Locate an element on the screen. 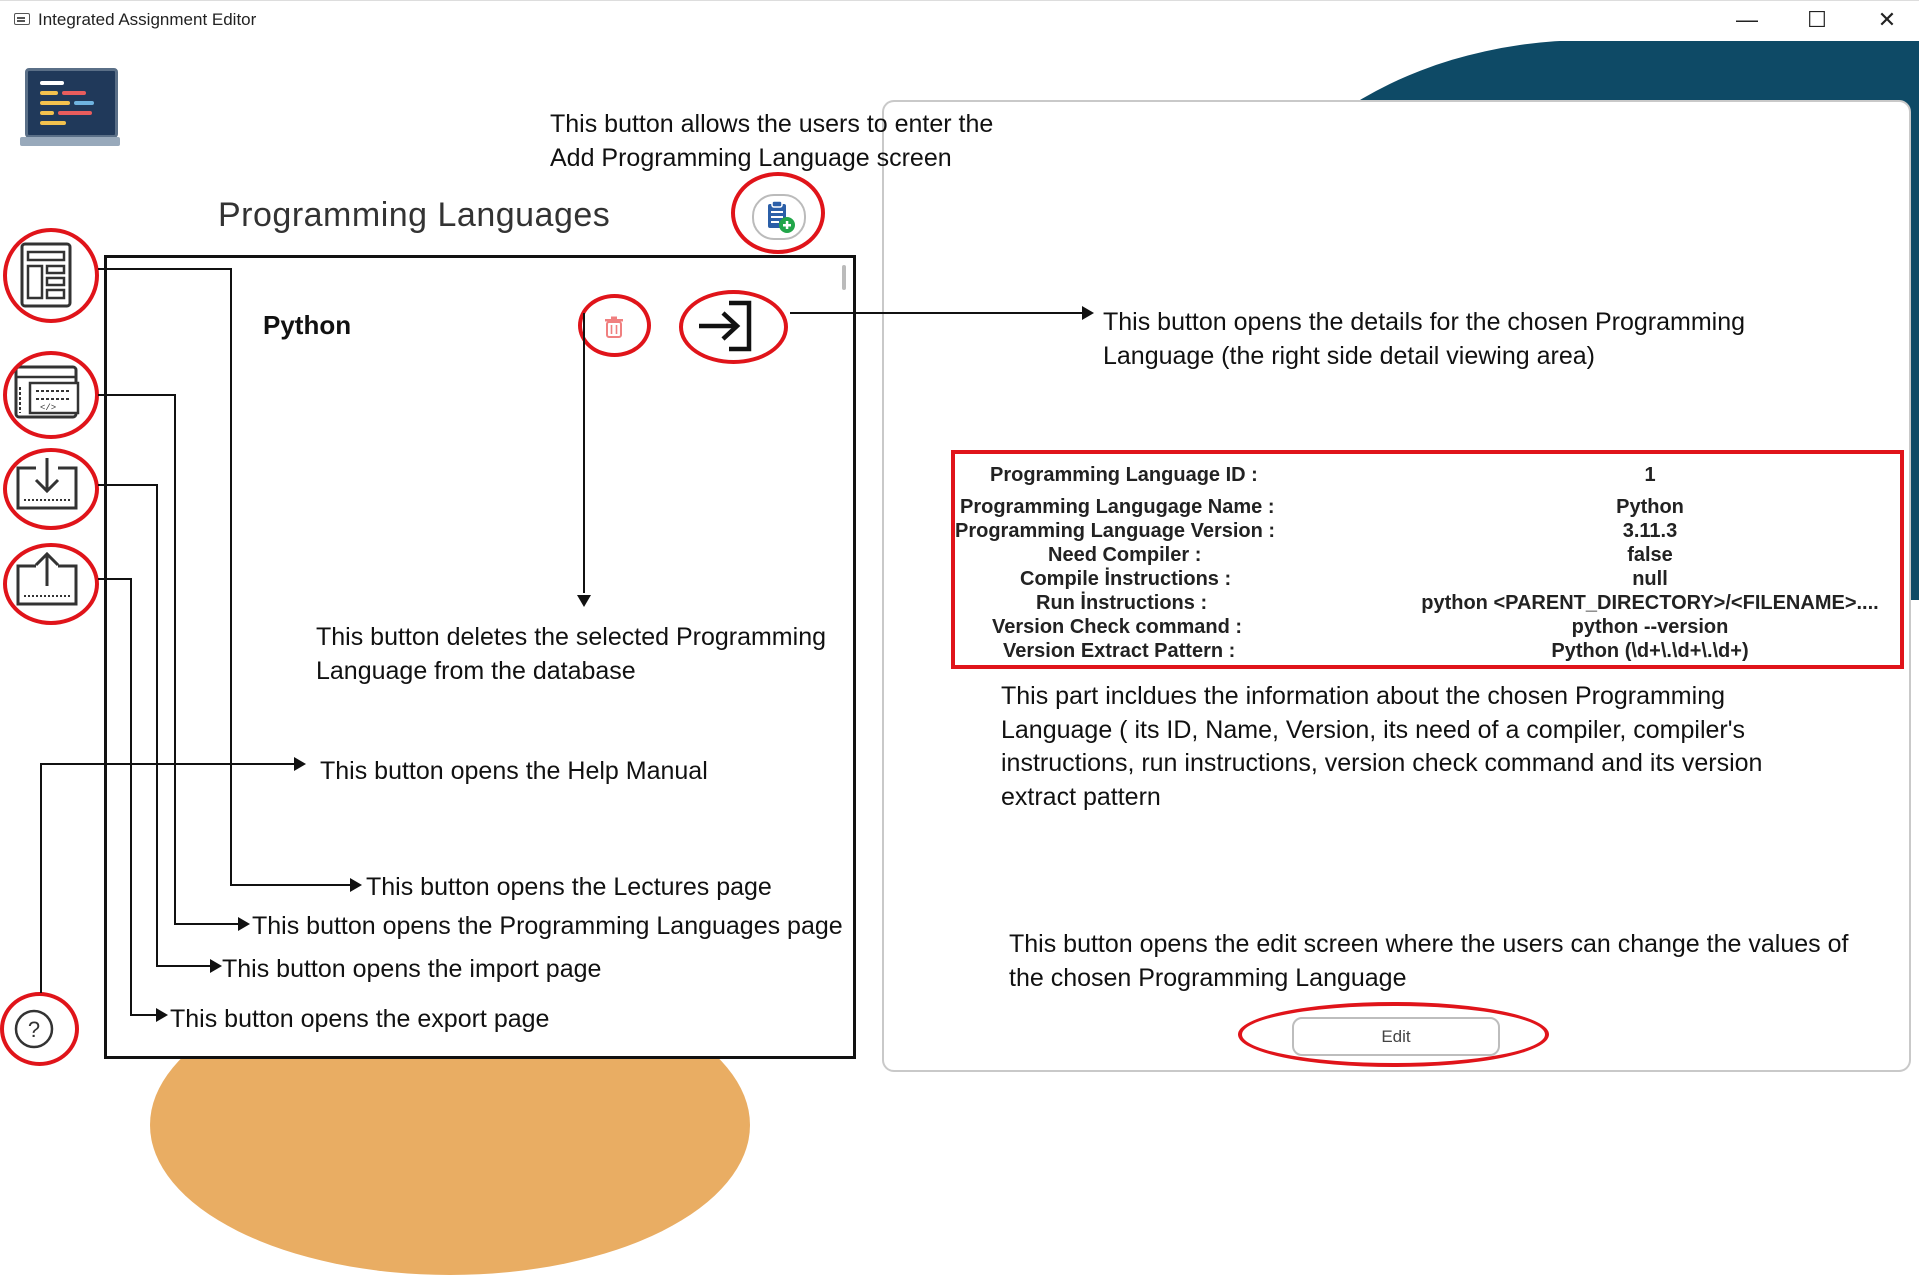 The image size is (1919, 1275). annotation-export: This button opens the export page is located at coordinates (360, 1019).